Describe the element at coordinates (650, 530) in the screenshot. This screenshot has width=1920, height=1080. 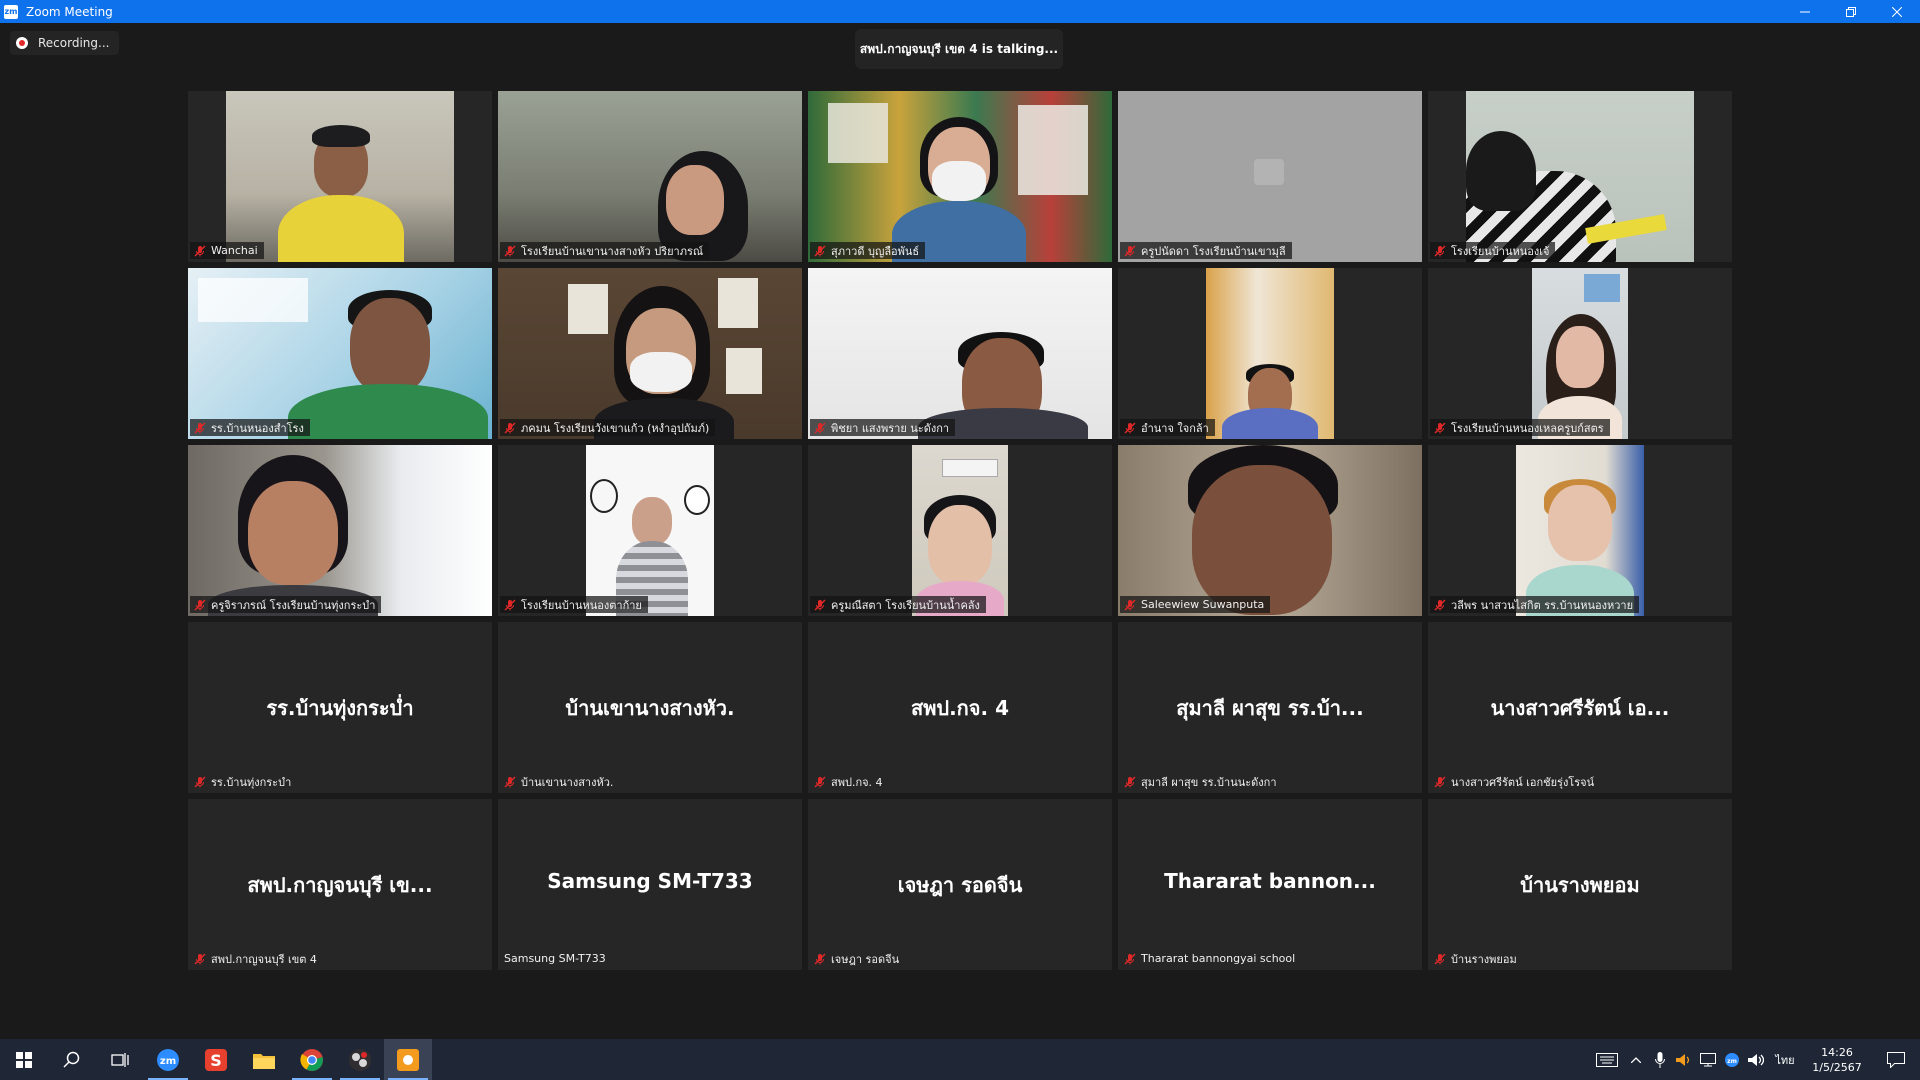
I see `participant-tile: โรงเรียนบ้านหนองตาก้าย` at that location.